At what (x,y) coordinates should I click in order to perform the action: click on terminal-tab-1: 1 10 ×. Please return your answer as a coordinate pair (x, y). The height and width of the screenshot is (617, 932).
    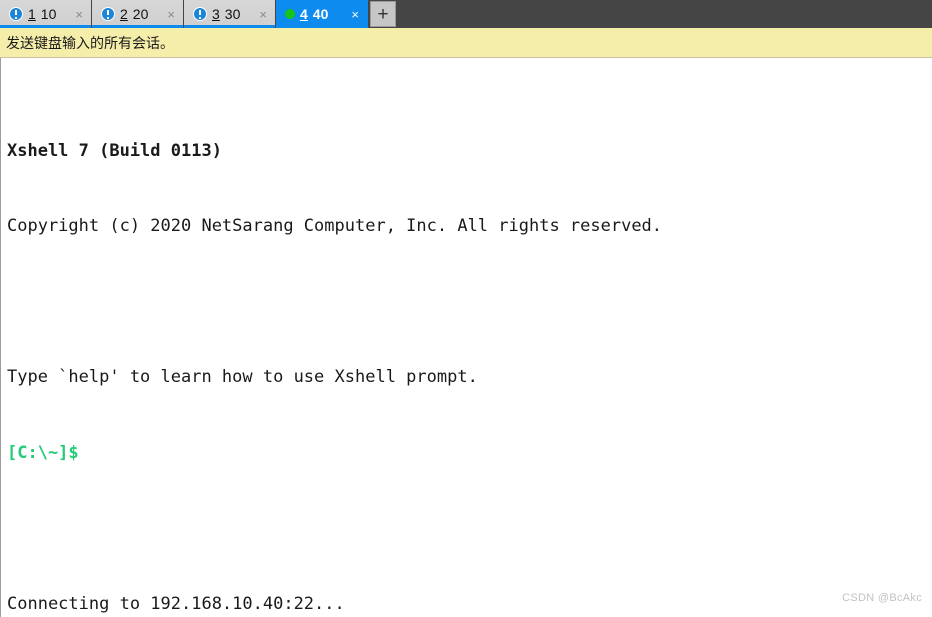
    Looking at the image, I should click on (46, 14).